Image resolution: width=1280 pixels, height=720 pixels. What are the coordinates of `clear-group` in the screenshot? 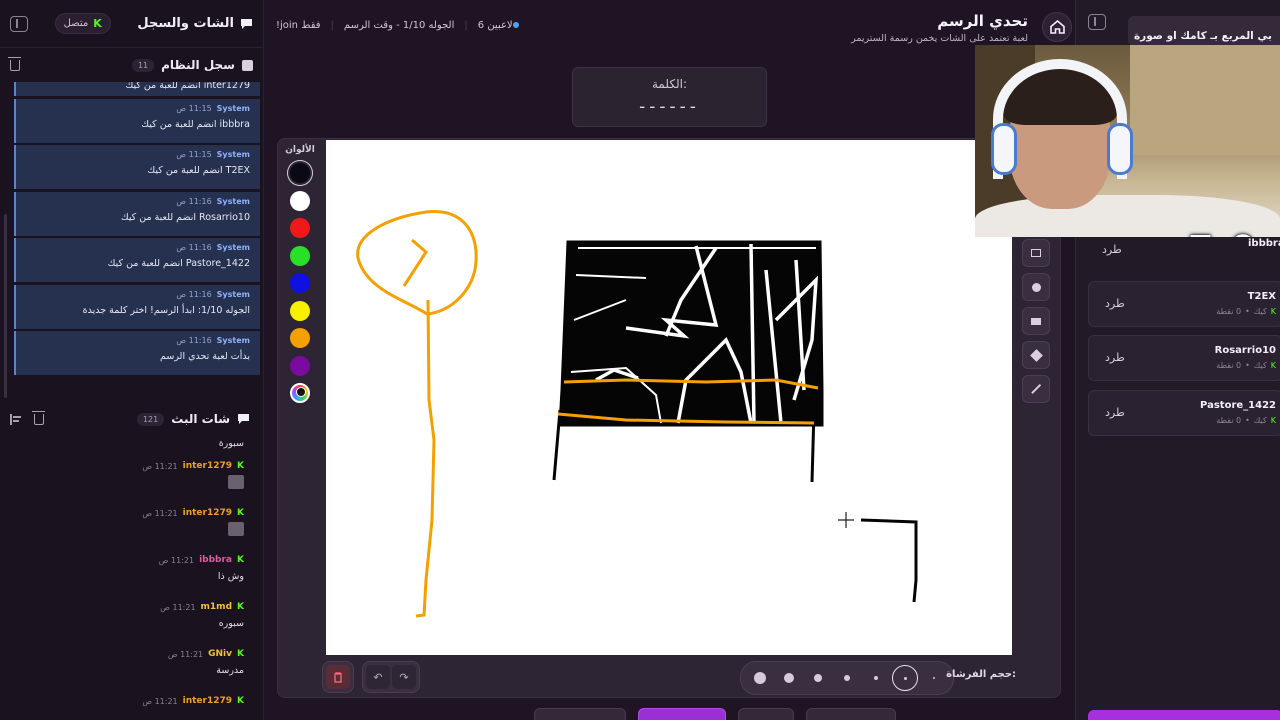 It's located at (338, 677).